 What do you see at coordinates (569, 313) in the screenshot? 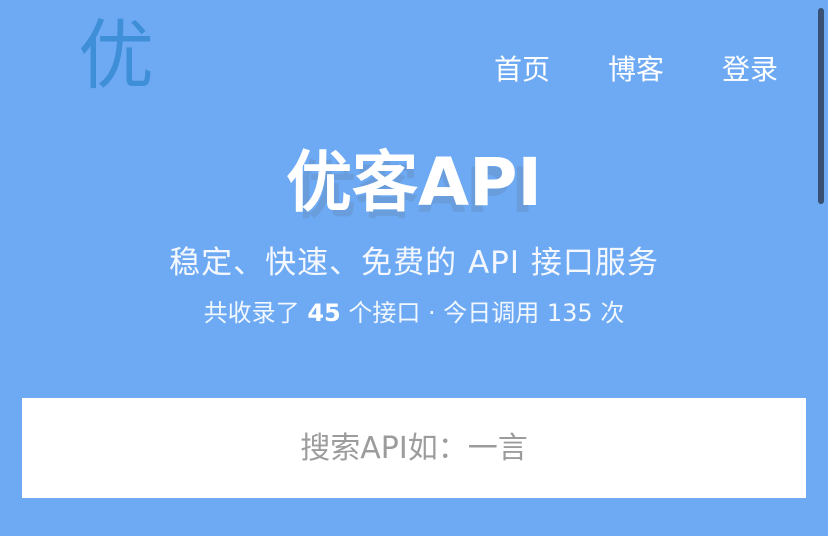
I see `calls-today: 135` at bounding box center [569, 313].